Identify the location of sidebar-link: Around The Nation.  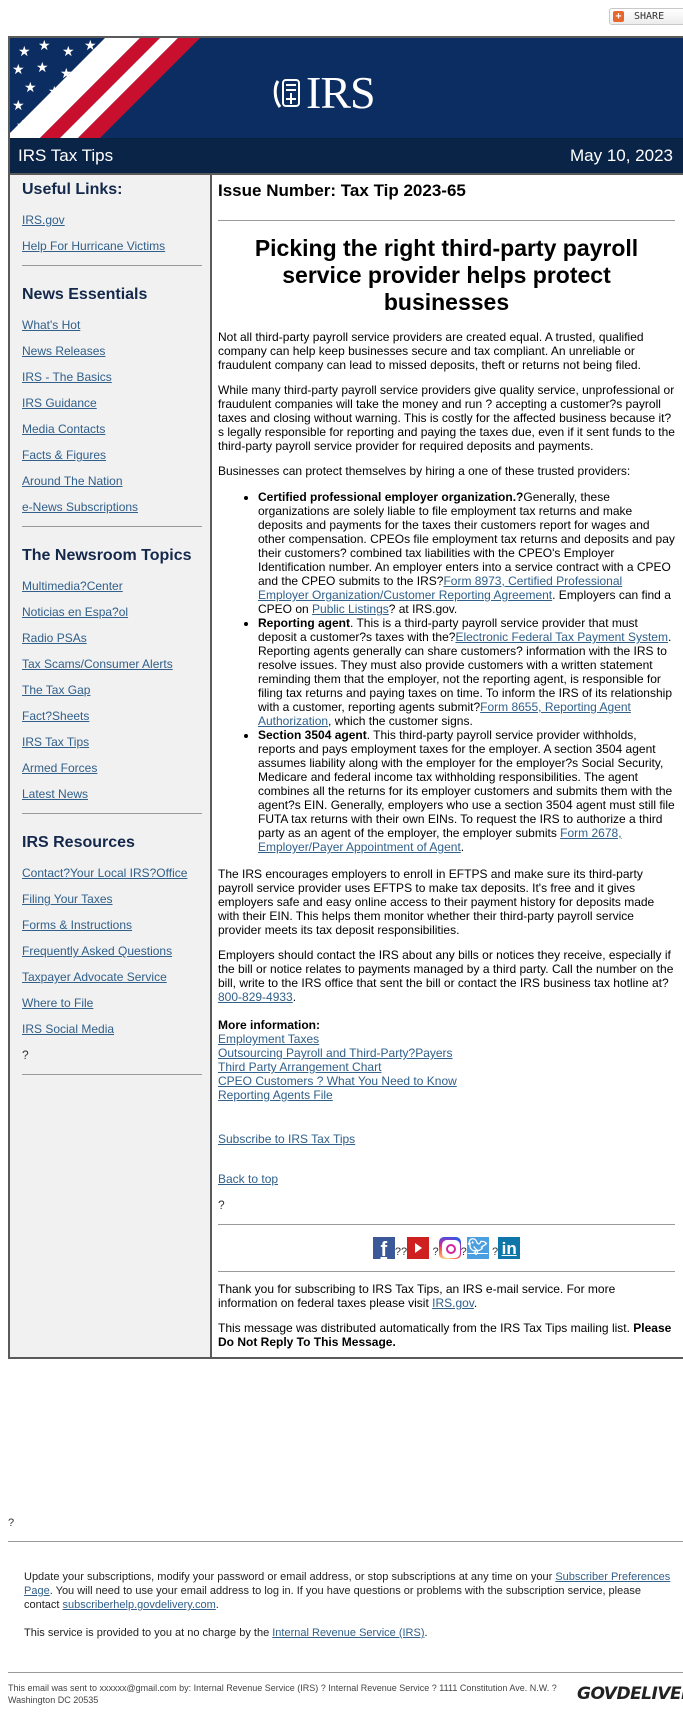
(112, 481).